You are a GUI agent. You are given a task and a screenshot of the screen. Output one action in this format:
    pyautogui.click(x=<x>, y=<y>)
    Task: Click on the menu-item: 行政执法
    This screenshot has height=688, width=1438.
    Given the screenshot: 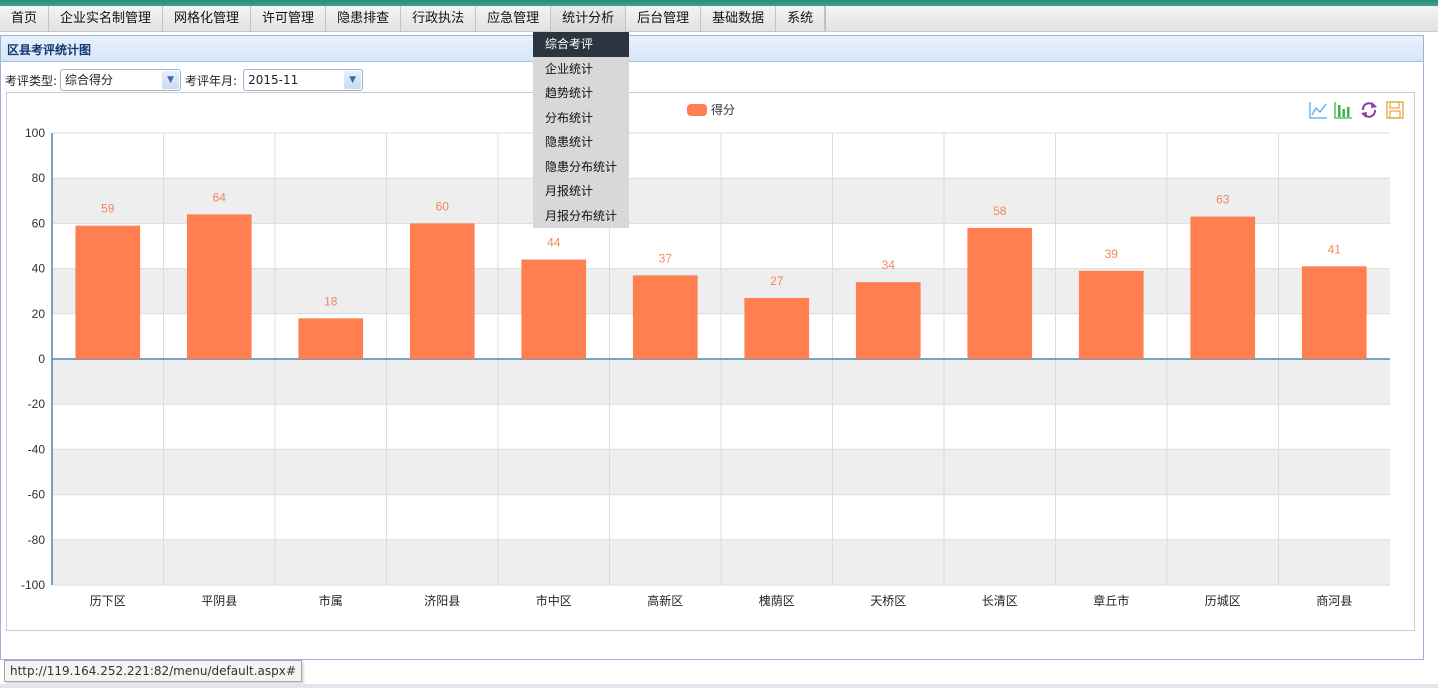 What is the action you would take?
    pyautogui.click(x=439, y=19)
    